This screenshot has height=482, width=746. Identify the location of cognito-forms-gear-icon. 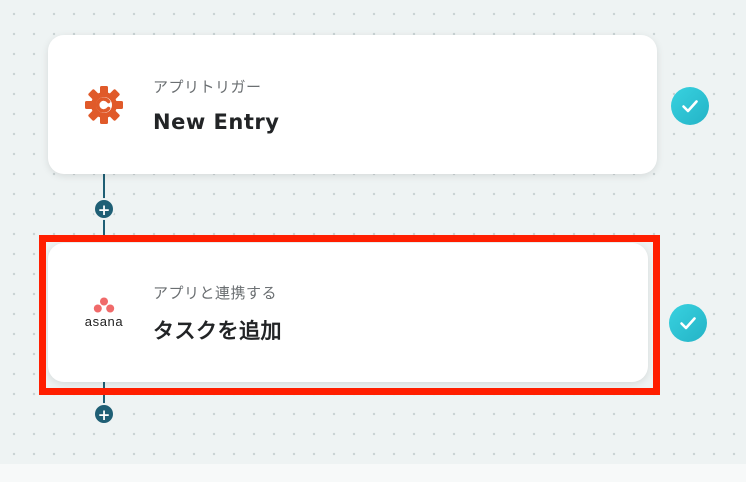
(104, 105).